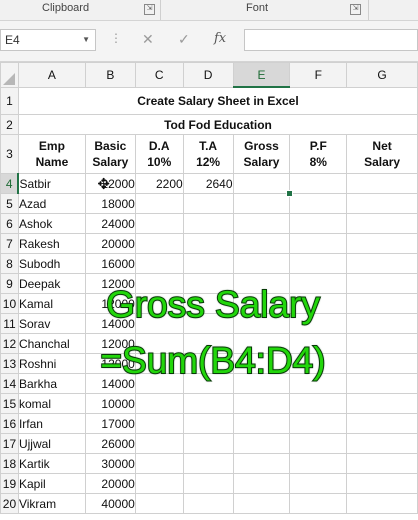 The width and height of the screenshot is (418, 520). What do you see at coordinates (9, 483) in the screenshot?
I see `row-header: 19` at bounding box center [9, 483].